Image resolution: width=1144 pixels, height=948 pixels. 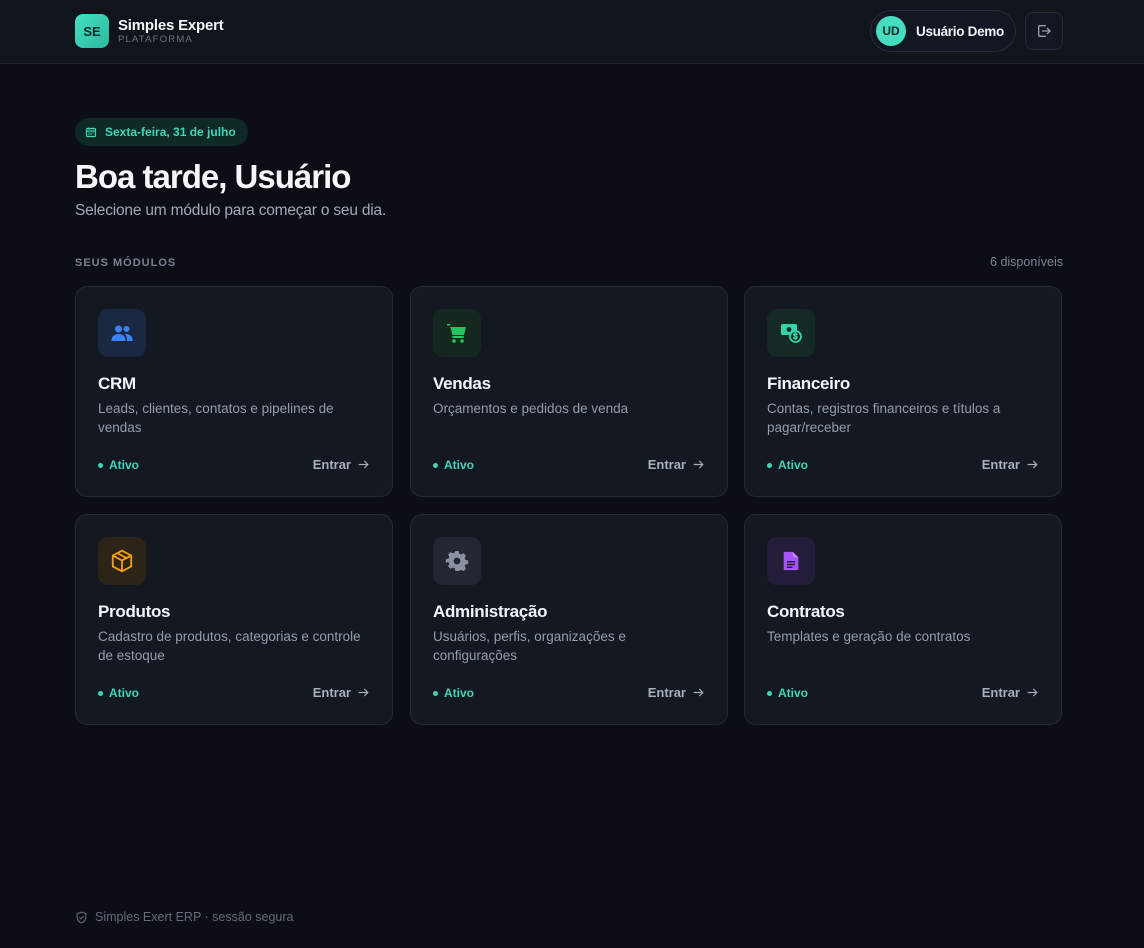 What do you see at coordinates (170, 132) in the screenshot?
I see `date-text: Sexta-feira, 31 de julho` at bounding box center [170, 132].